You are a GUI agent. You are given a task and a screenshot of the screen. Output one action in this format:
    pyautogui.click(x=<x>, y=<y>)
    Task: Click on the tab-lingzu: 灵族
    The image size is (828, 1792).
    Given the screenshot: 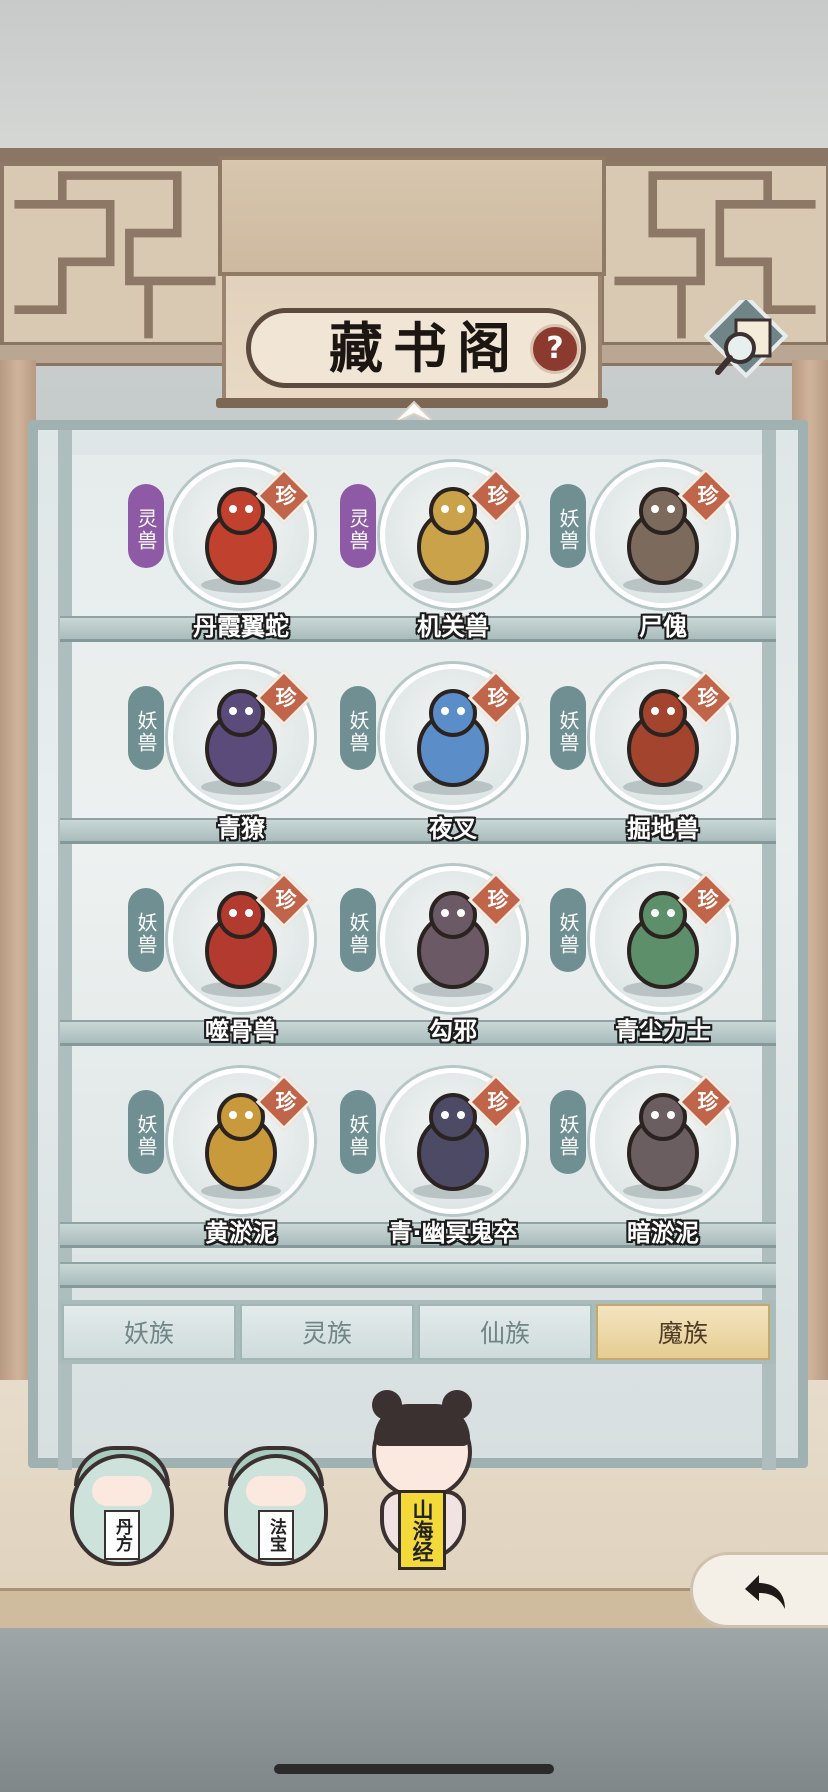 What is the action you would take?
    pyautogui.click(x=327, y=1332)
    